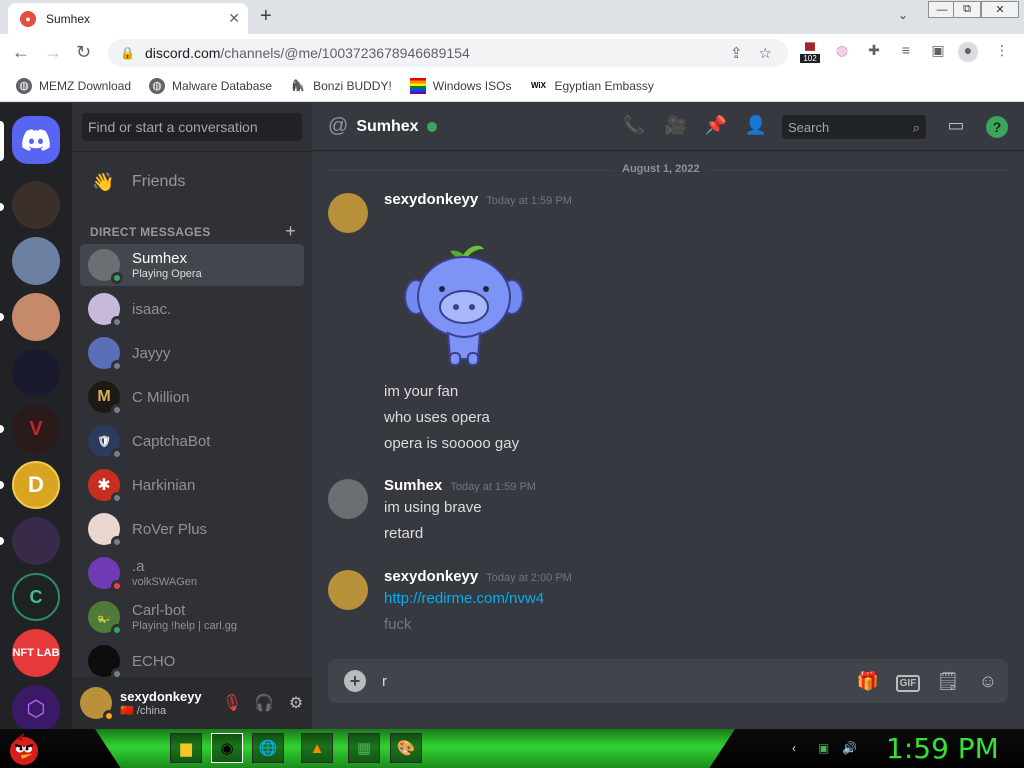 This screenshot has height=768, width=1024. Describe the element at coordinates (906, 52) in the screenshot. I see `media-control-icon: ≡` at that location.